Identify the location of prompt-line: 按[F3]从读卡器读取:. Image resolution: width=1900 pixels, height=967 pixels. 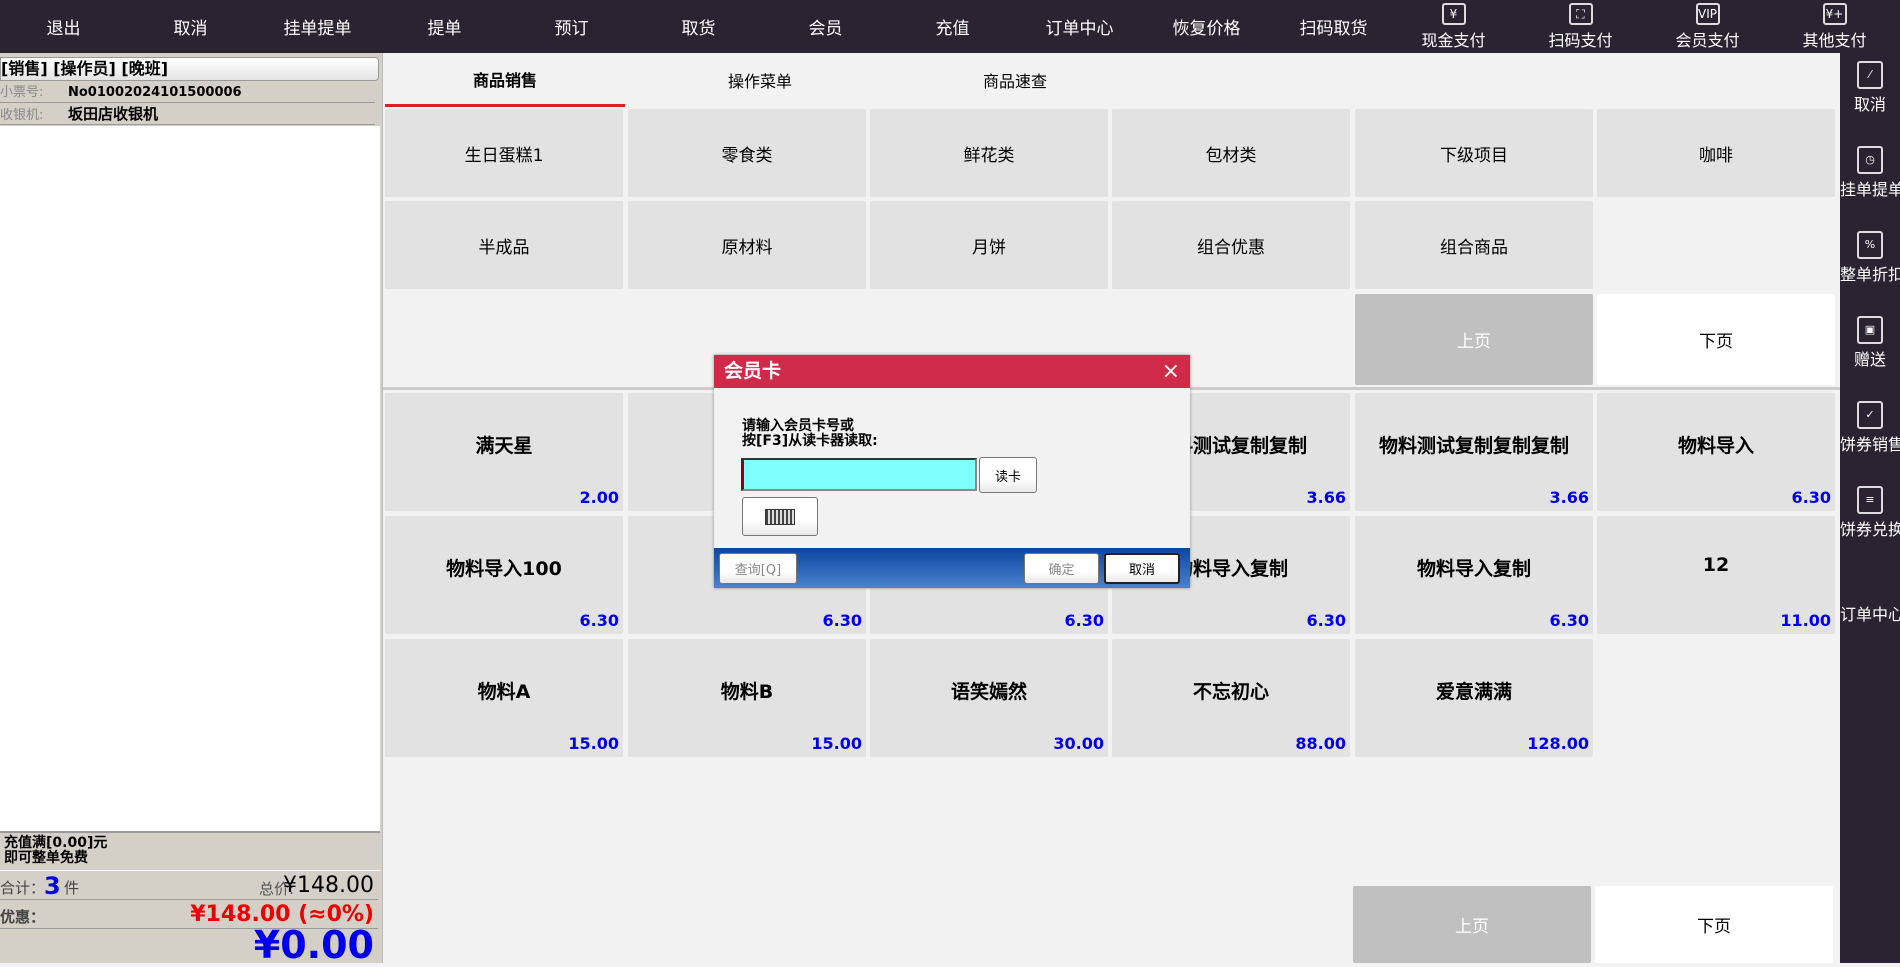
(810, 441).